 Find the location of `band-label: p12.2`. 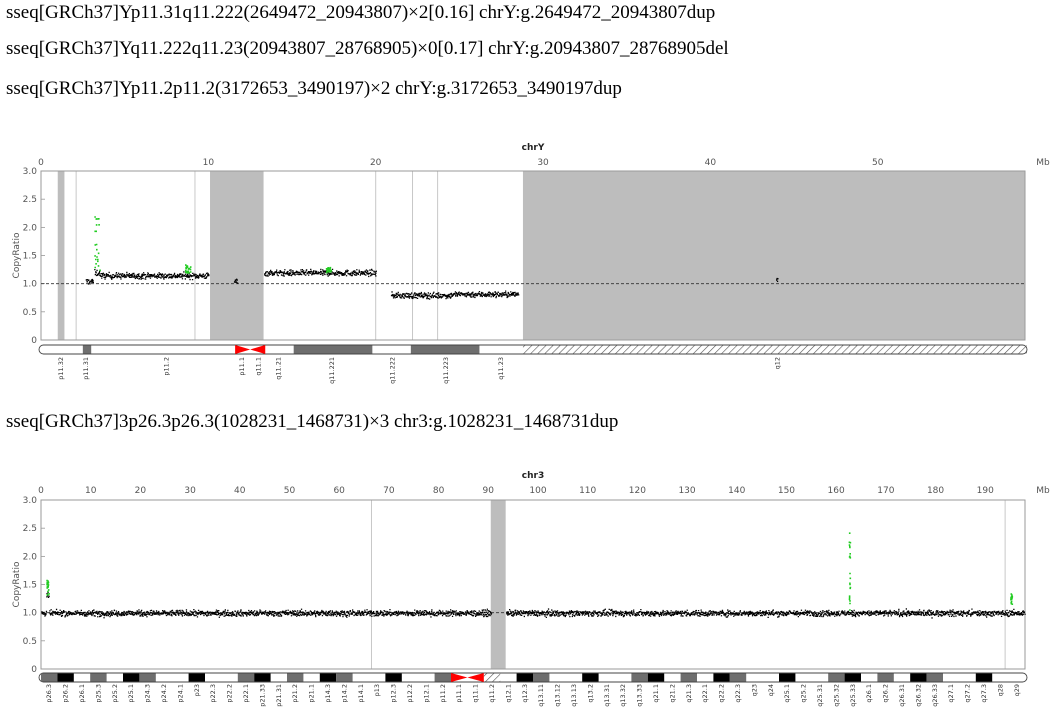

band-label: p12.2 is located at coordinates (410, 693).